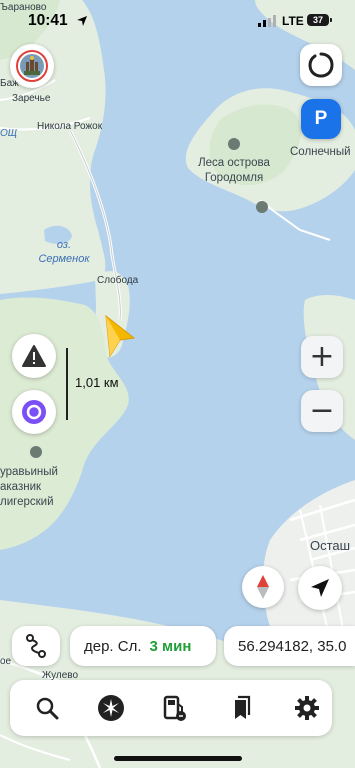 The width and height of the screenshot is (355, 768). Describe the element at coordinates (234, 163) in the screenshot. I see `forest-label-line1: Леса острова` at that location.